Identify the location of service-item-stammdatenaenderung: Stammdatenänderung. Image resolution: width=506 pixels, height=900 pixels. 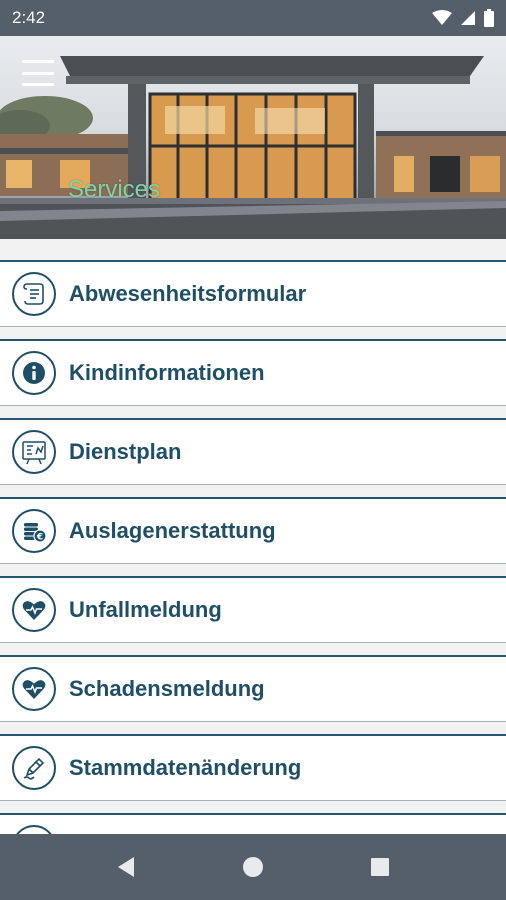
(253, 767).